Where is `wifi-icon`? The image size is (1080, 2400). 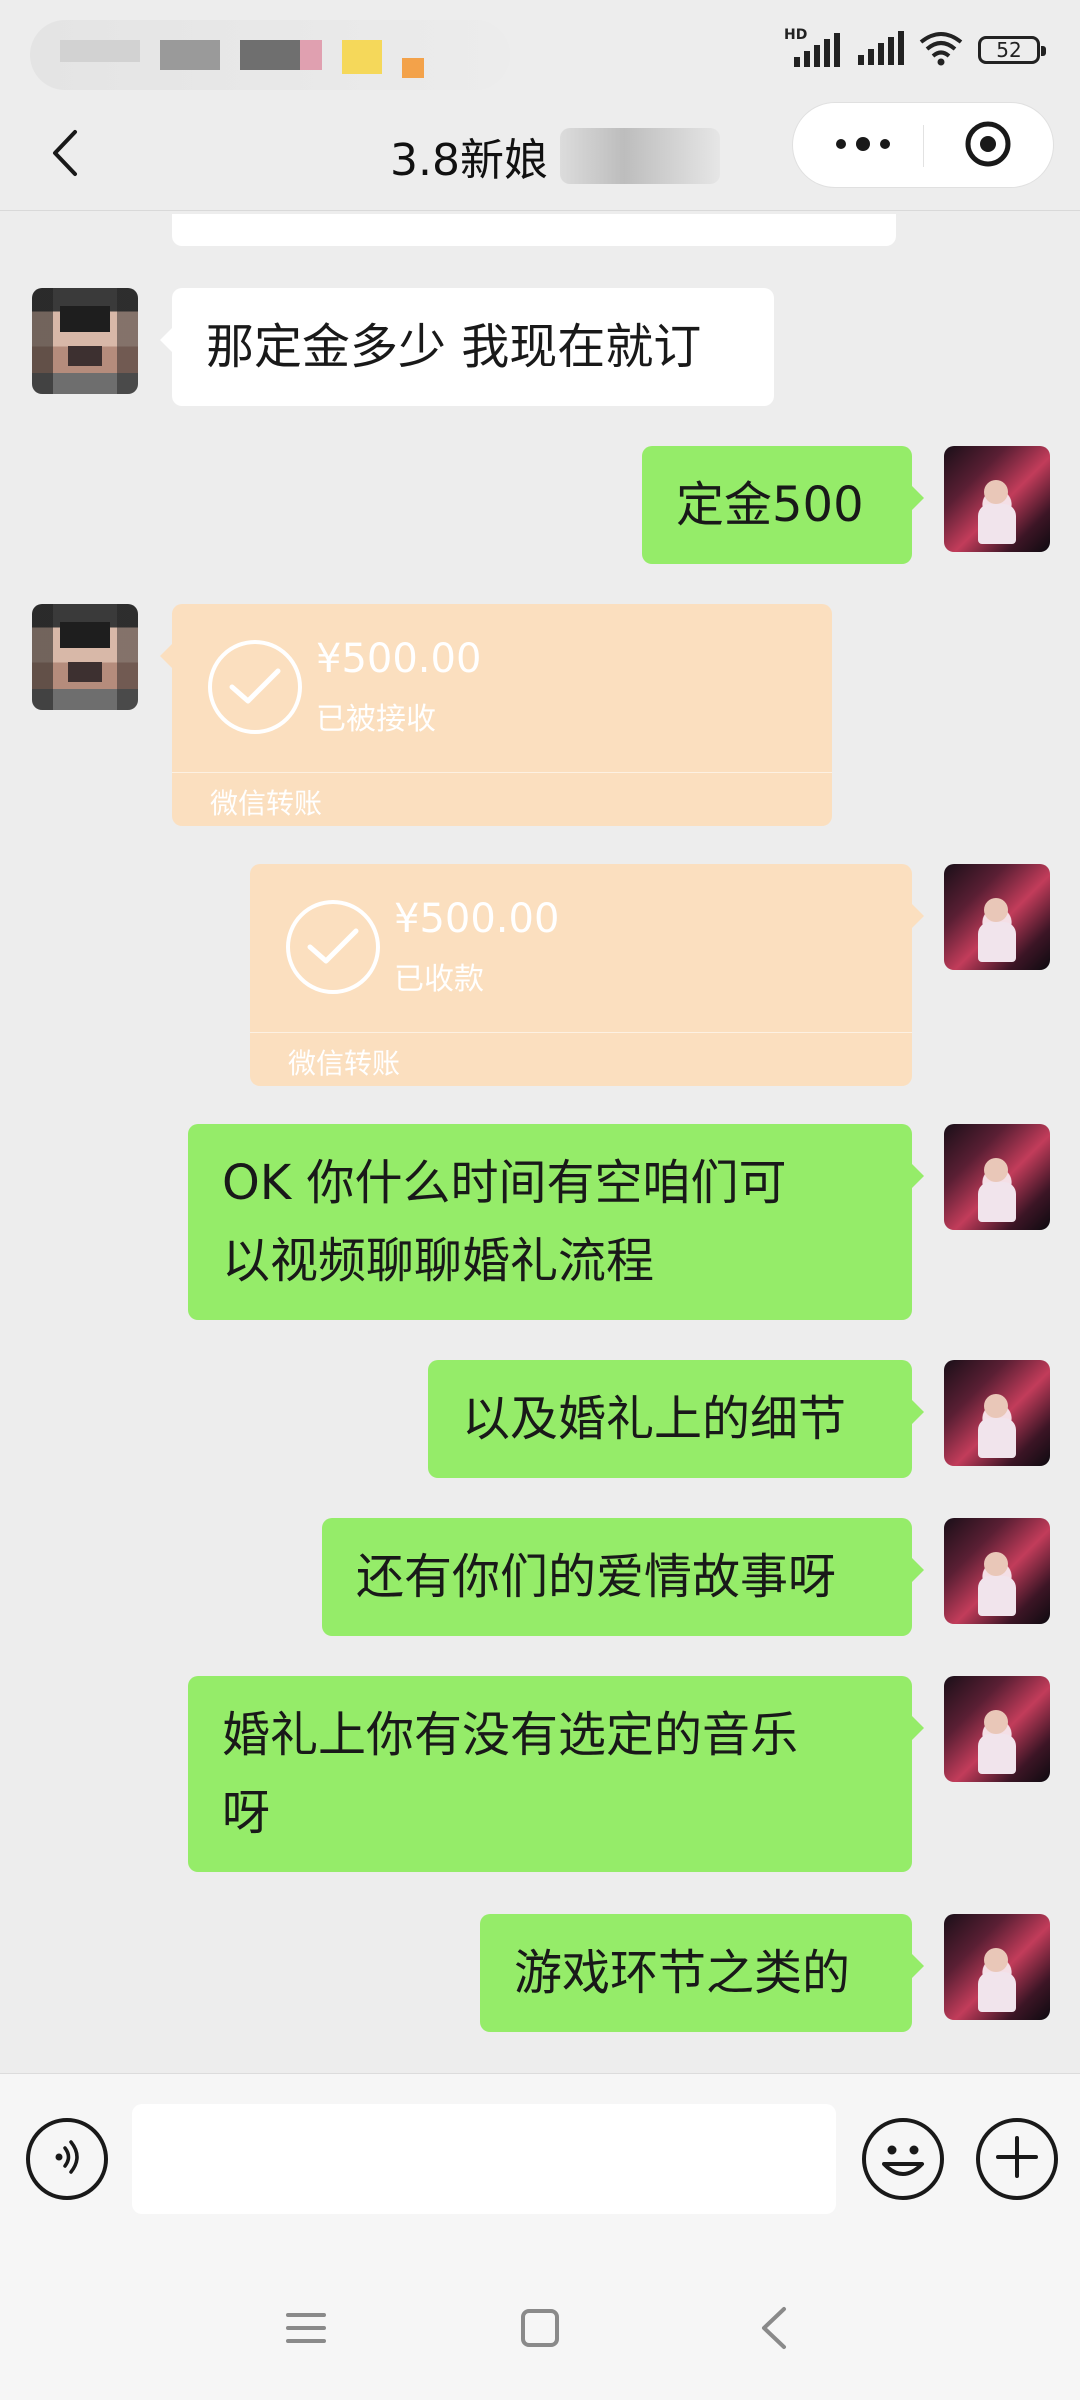
wifi-icon is located at coordinates (941, 50).